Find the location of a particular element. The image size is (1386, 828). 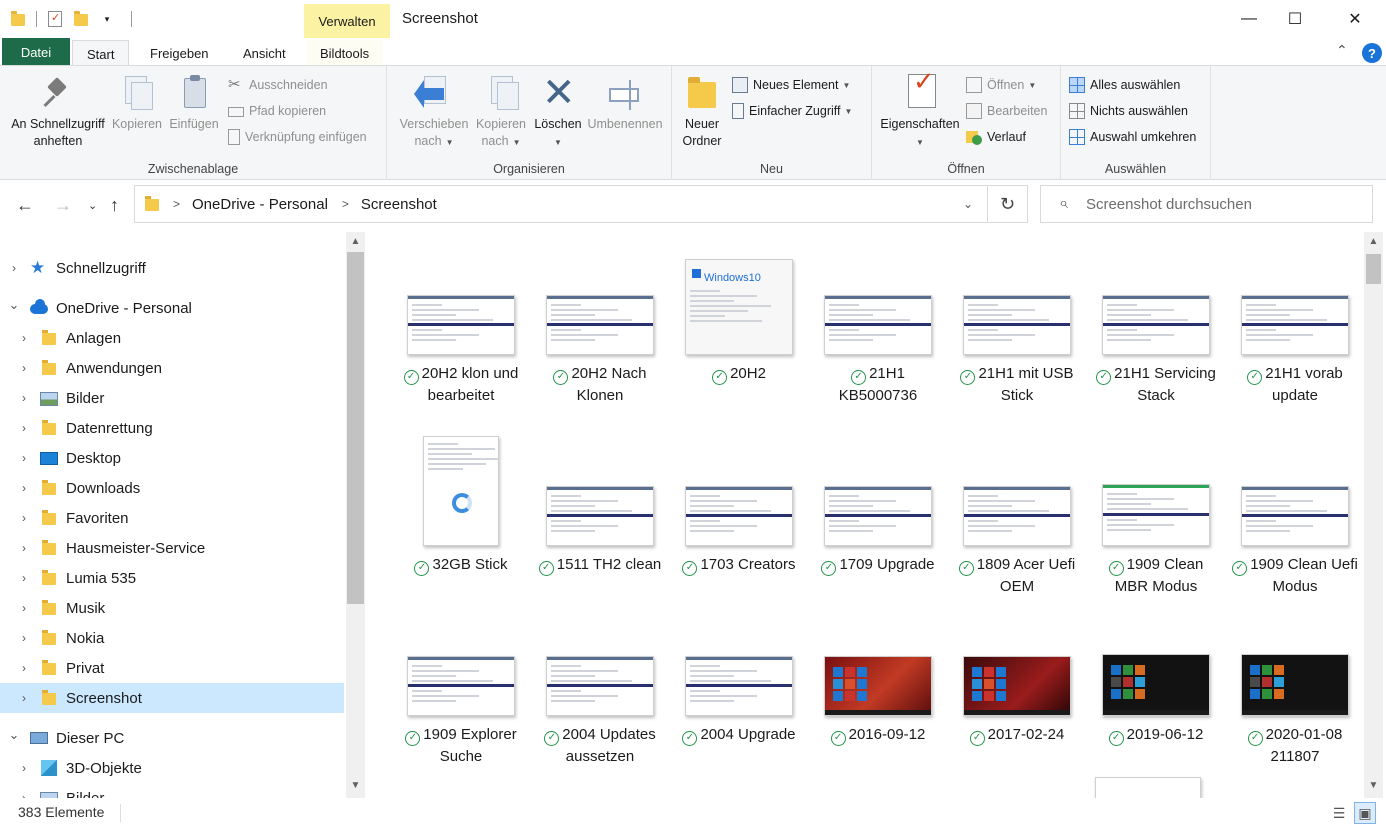

search-input: ⌕ Screenshot durchsuchen is located at coordinates (1206, 204).